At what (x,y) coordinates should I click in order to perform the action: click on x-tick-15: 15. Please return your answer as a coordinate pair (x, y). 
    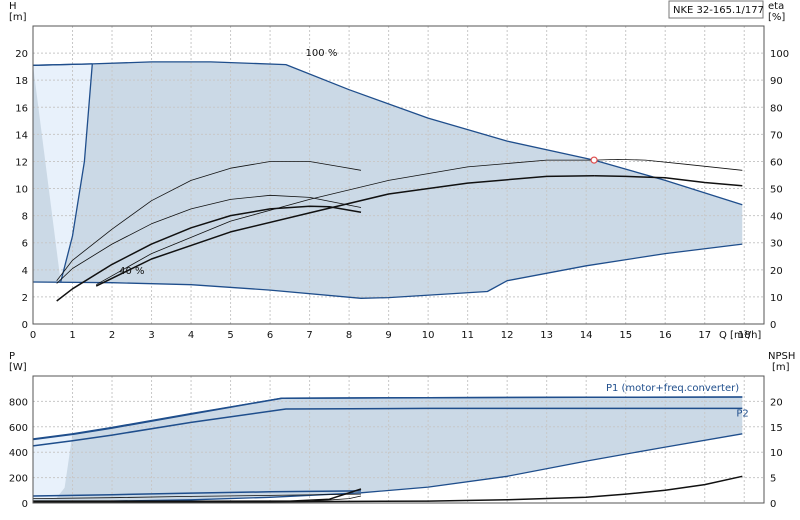
    Looking at the image, I should click on (625, 335).